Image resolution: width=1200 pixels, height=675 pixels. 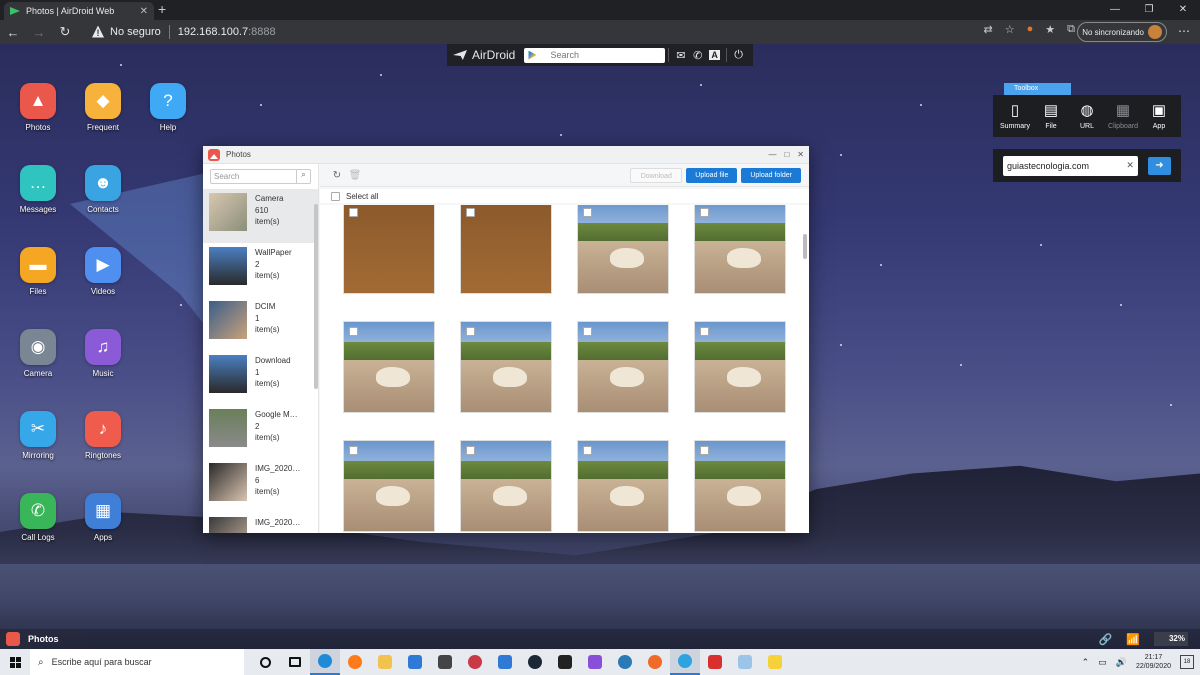 What do you see at coordinates (38, 189) in the screenshot?
I see `desktop-icon-messages: … Messages` at bounding box center [38, 189].